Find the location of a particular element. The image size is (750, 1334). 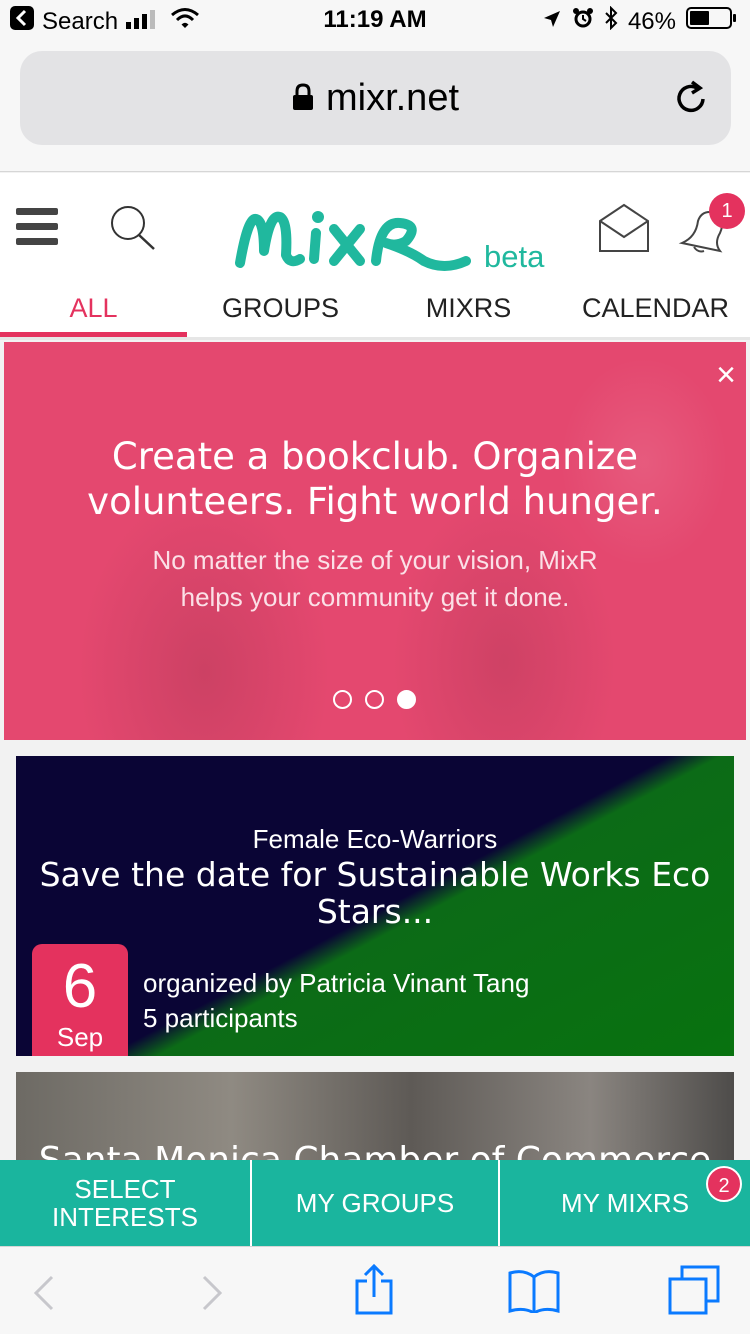

app-bottom-nav: SELECT INTERESTS MY GROUPS MY MIXRS 2 is located at coordinates (375, 1203).